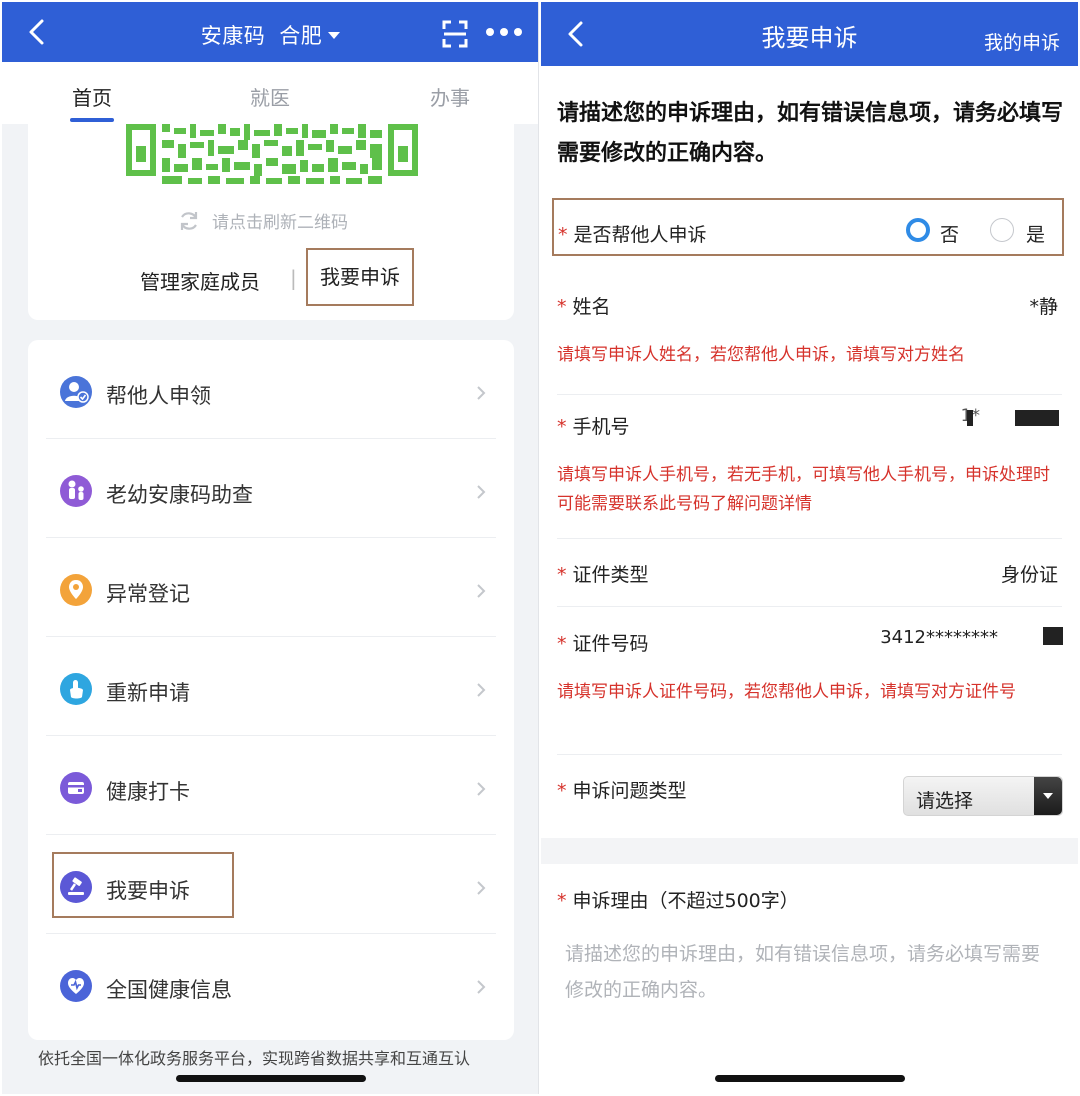 This screenshot has height=1096, width=1080. Describe the element at coordinates (809, 424) in the screenshot. I see `phone-row: *手机号 1*` at that location.